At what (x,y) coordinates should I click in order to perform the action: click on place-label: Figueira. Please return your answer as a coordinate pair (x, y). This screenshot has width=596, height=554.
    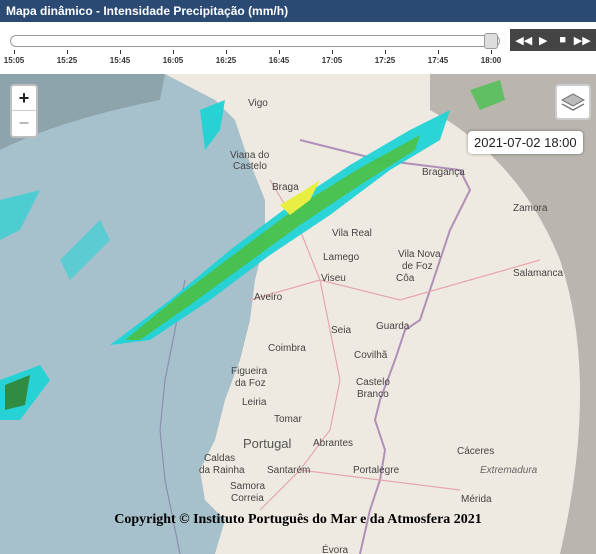
    Looking at the image, I should click on (249, 371).